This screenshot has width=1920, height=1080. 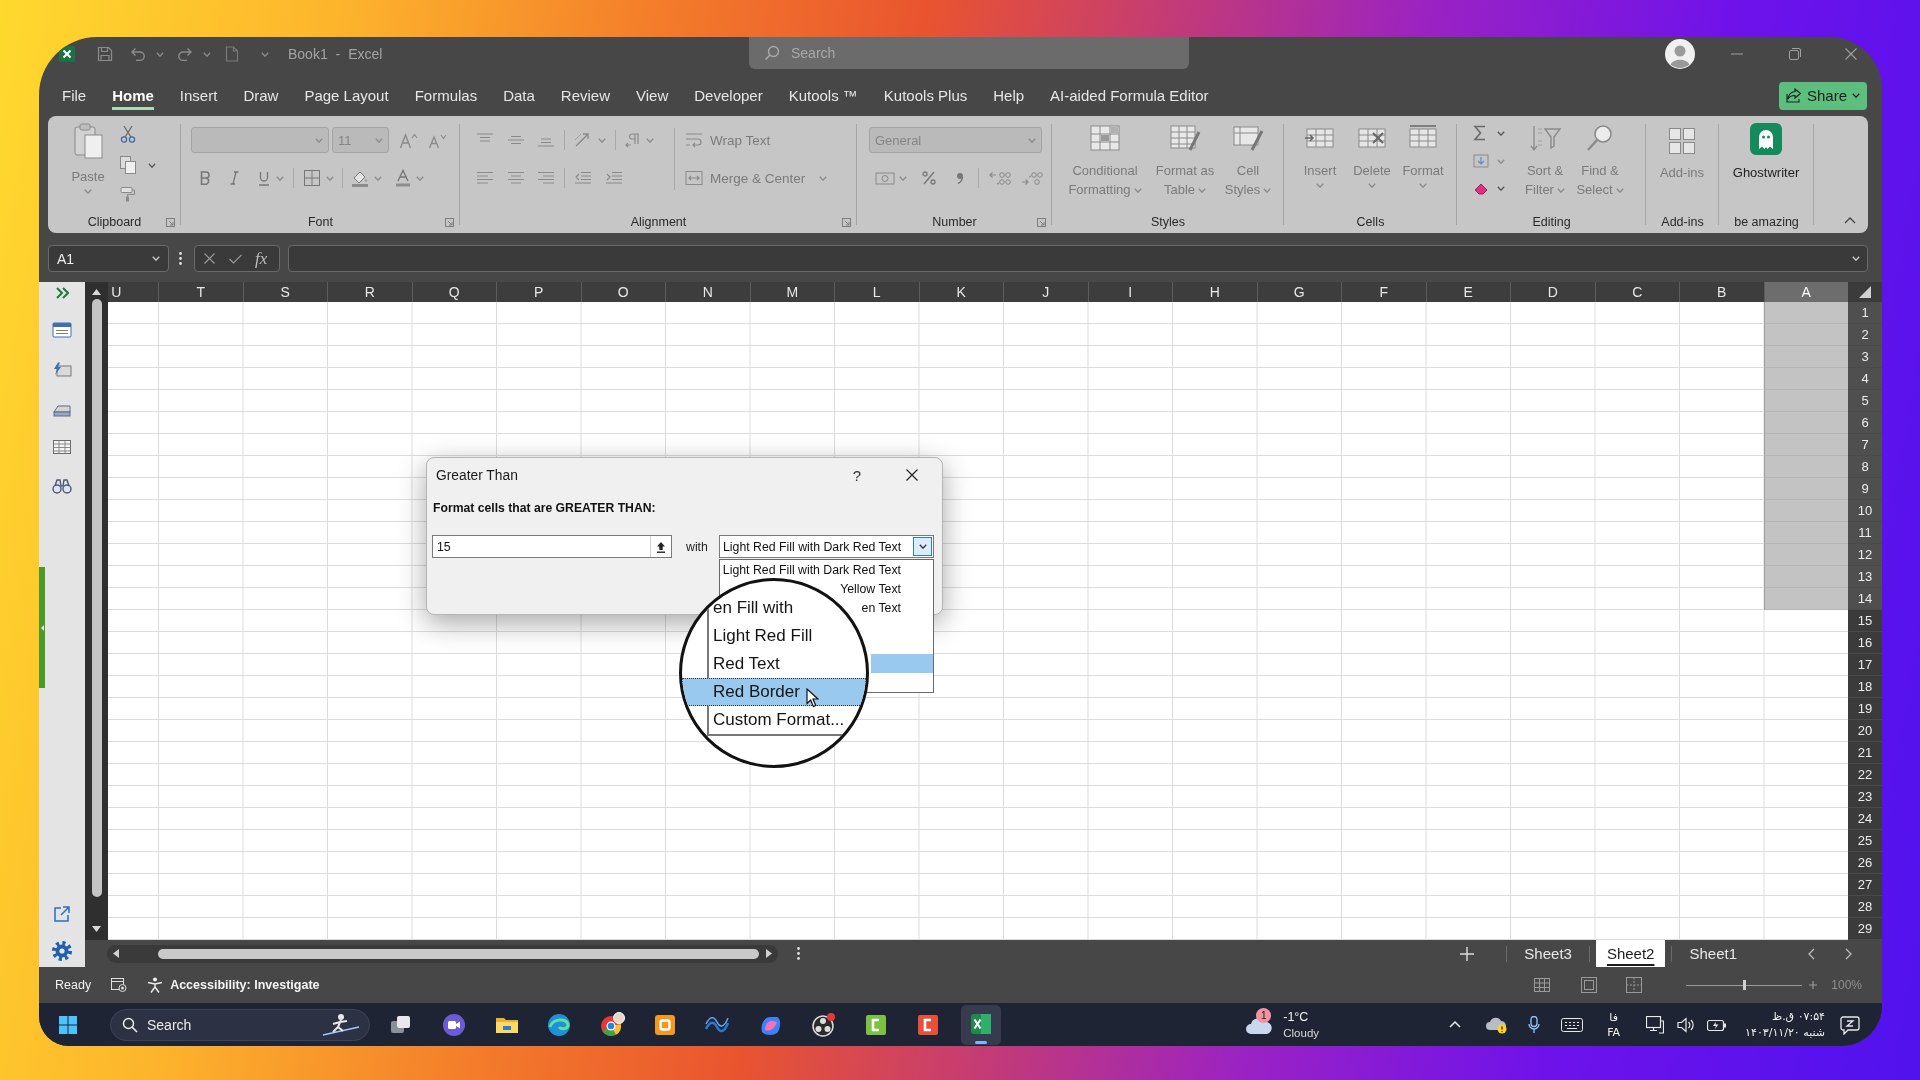 What do you see at coordinates (707, 292) in the screenshot?
I see `column-header: N` at bounding box center [707, 292].